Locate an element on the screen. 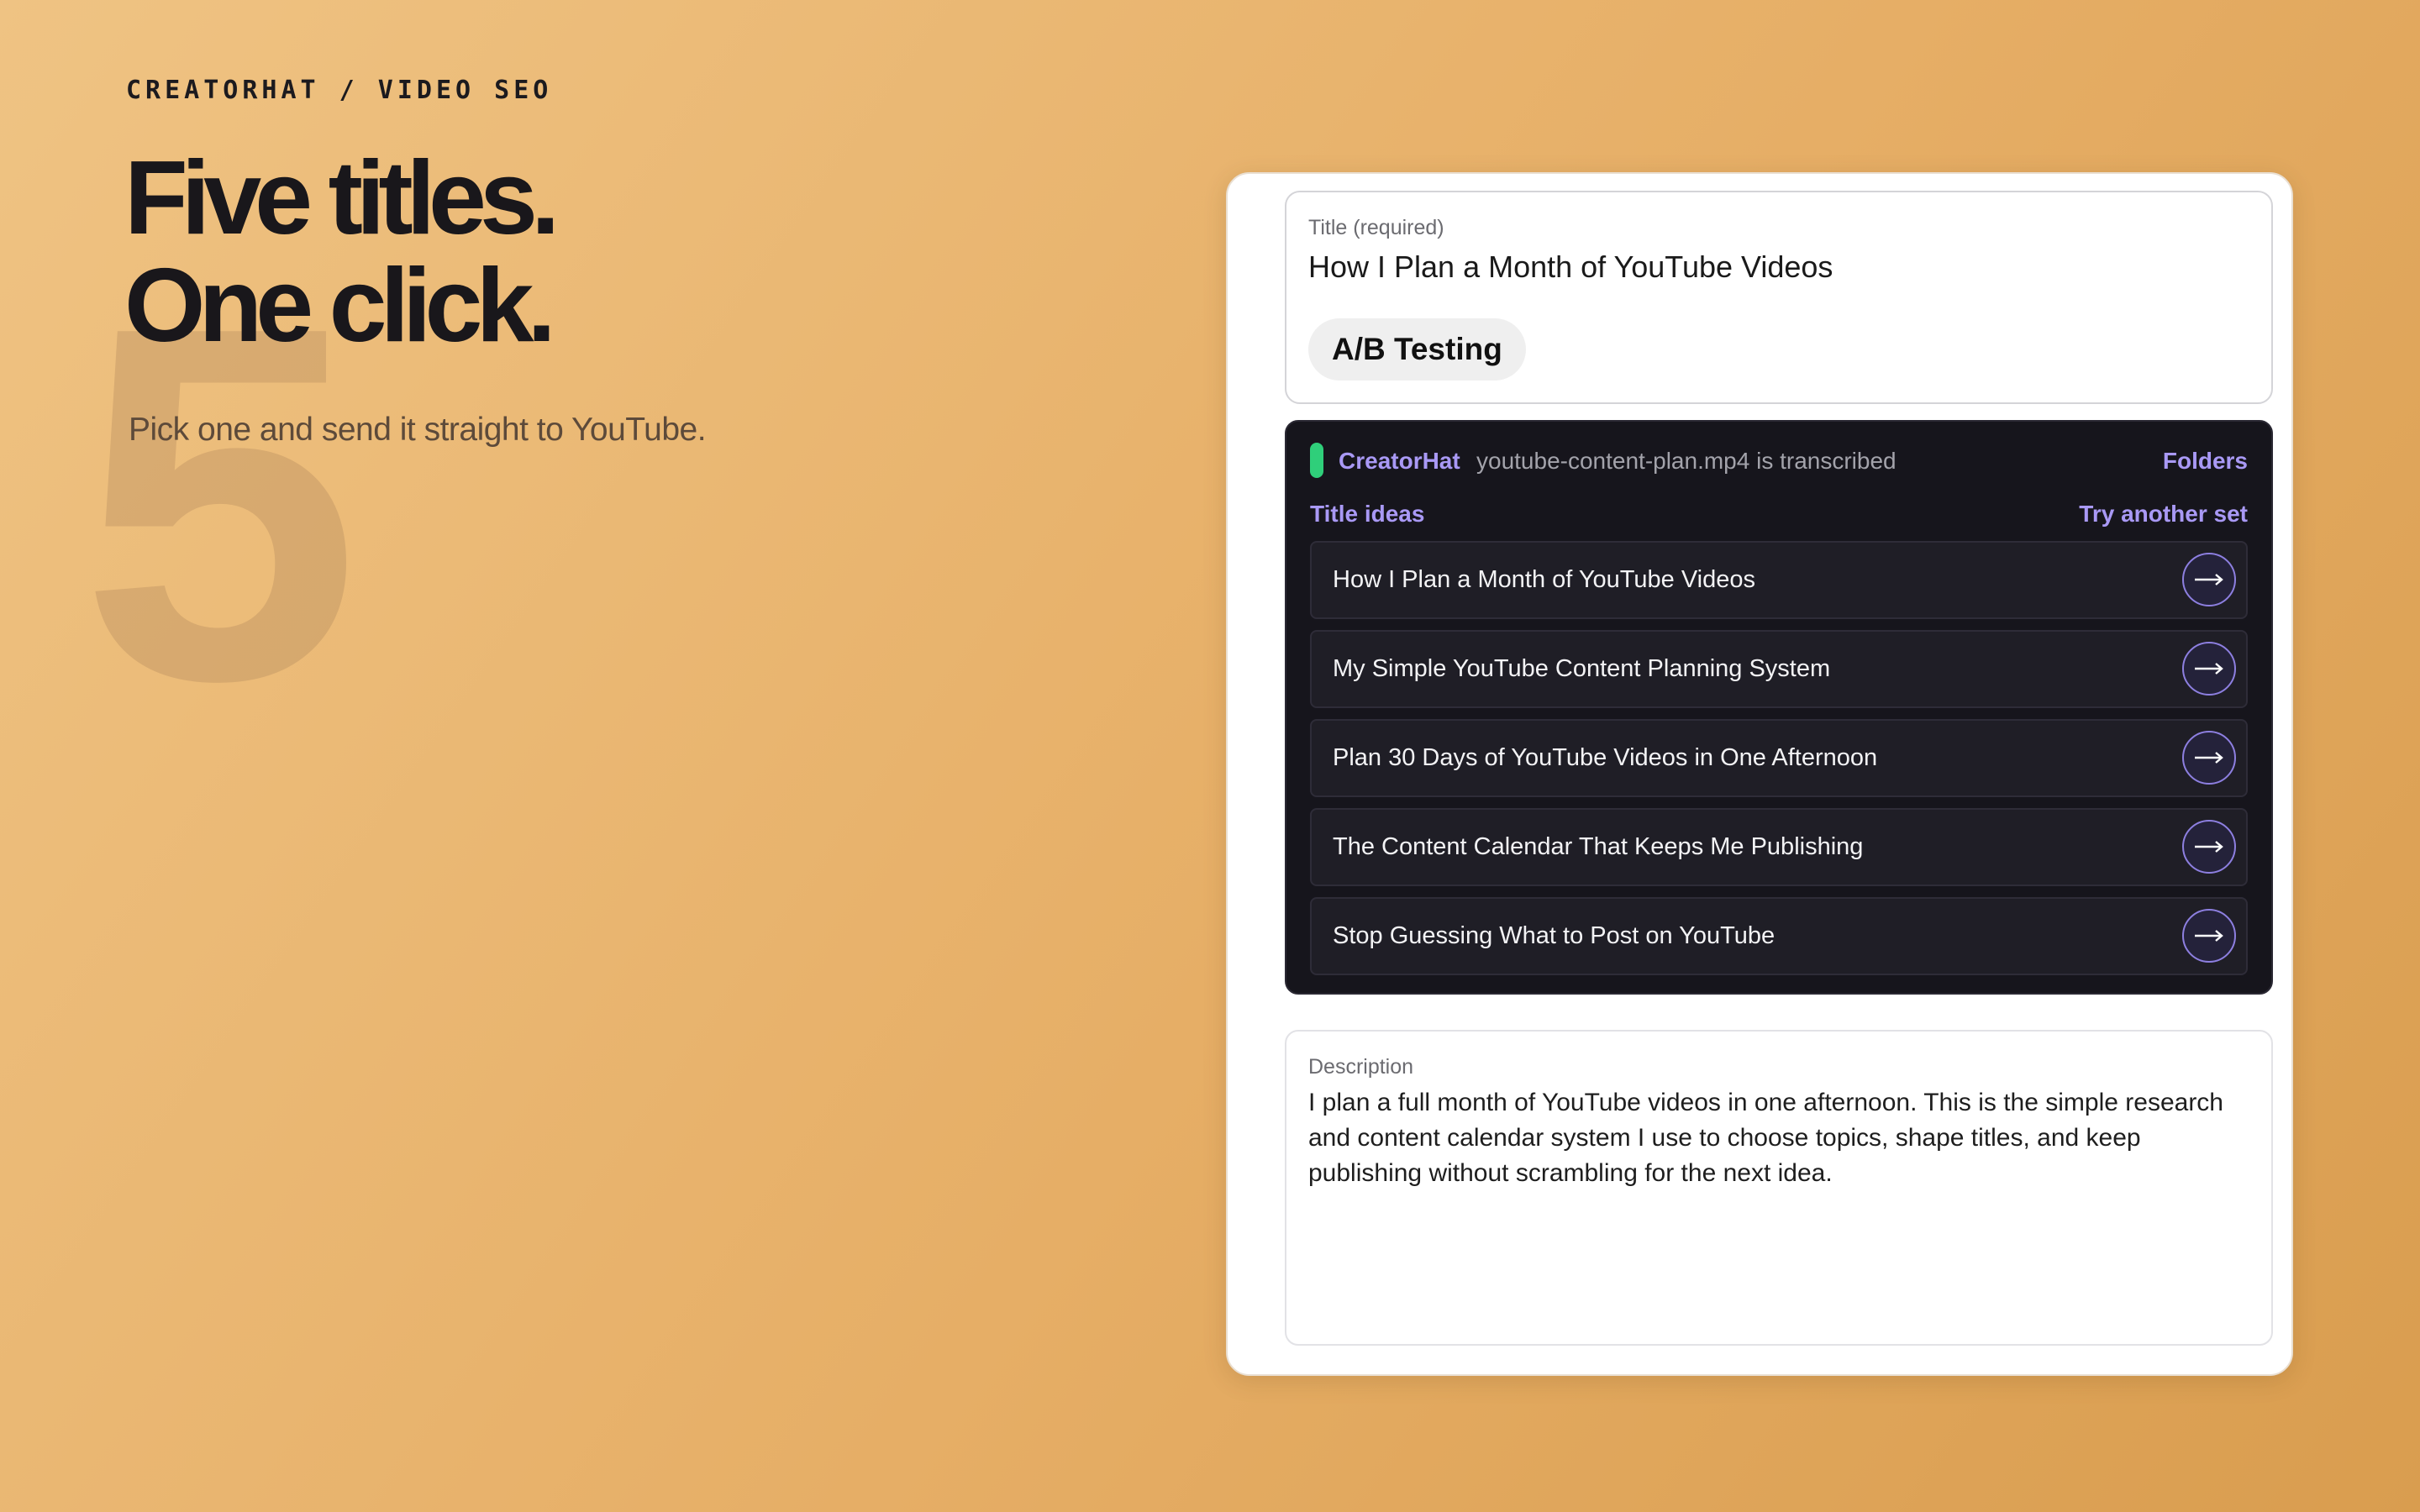 This screenshot has width=2420, height=1512. assistant-brand: CreatorHat is located at coordinates (1399, 461).